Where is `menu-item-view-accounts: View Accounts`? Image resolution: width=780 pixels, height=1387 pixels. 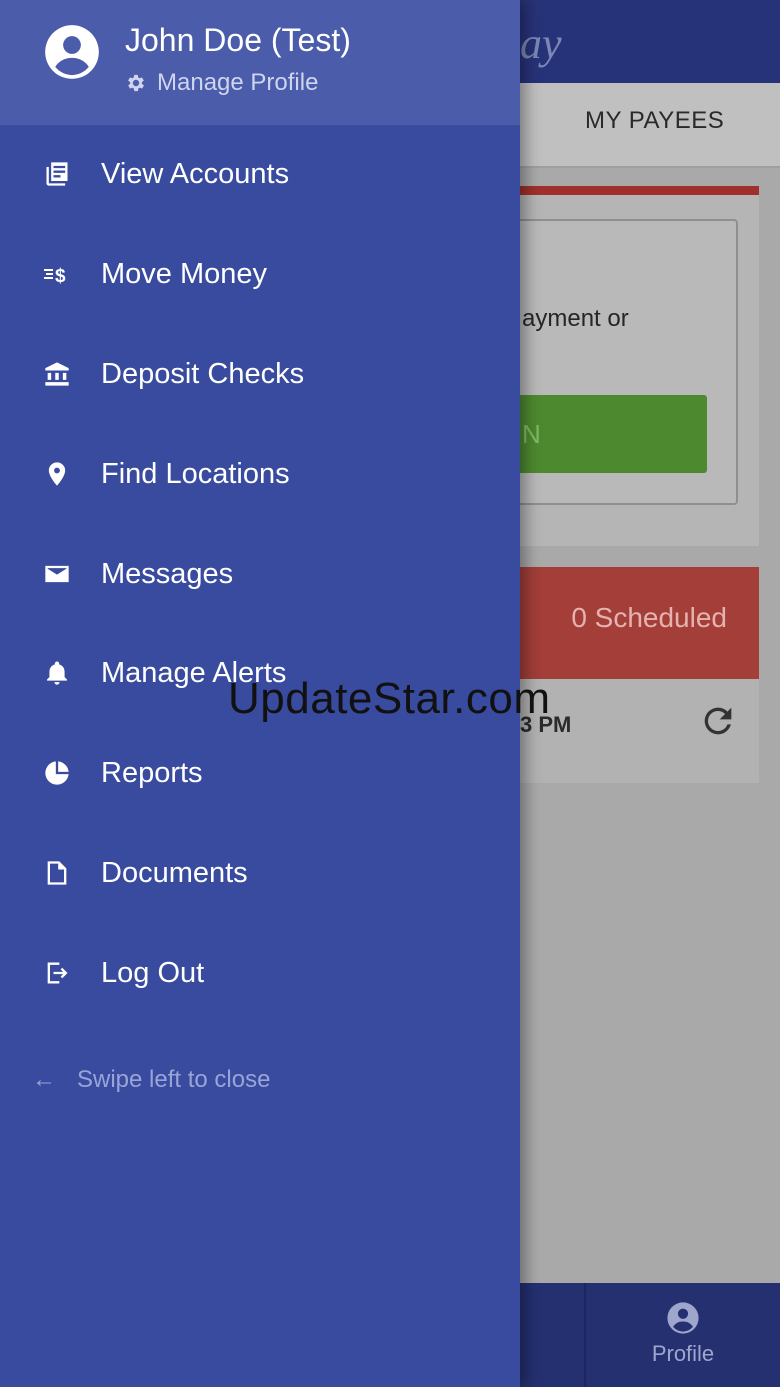
menu-item-view-accounts: View Accounts is located at coordinates (260, 174).